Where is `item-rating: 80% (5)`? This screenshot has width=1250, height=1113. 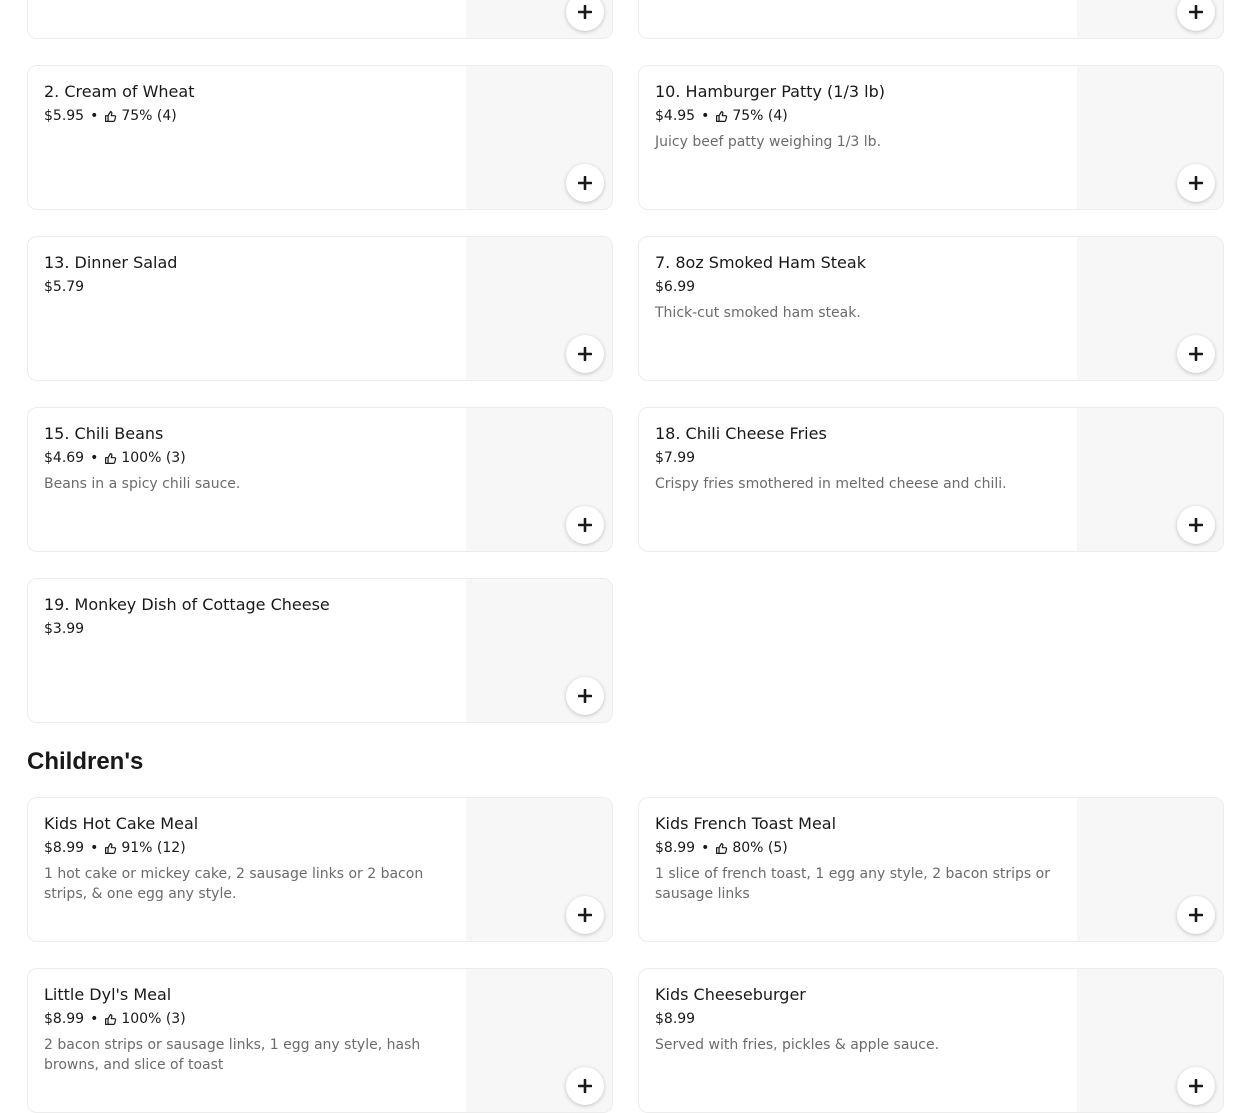
item-rating: 80% (5) is located at coordinates (760, 848).